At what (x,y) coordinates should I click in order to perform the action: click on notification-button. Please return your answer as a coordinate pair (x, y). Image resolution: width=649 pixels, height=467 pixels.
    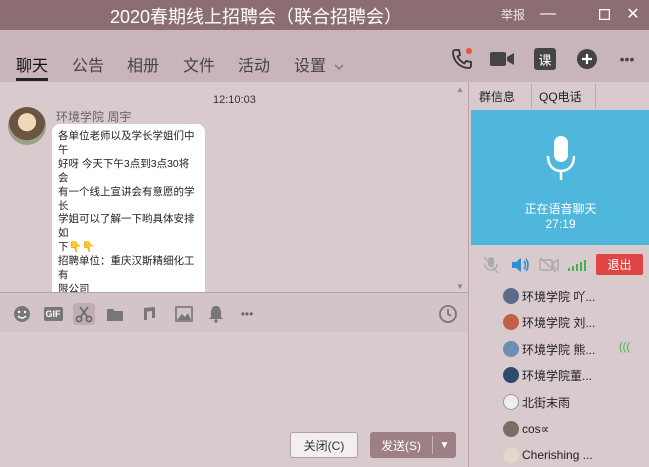
    Looking at the image, I should click on (216, 314).